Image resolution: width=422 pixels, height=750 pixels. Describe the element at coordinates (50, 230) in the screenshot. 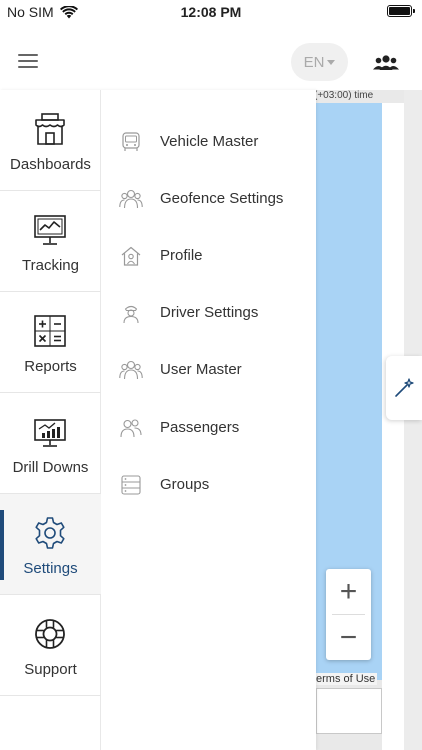

I see `monitor-tracking-icon` at that location.